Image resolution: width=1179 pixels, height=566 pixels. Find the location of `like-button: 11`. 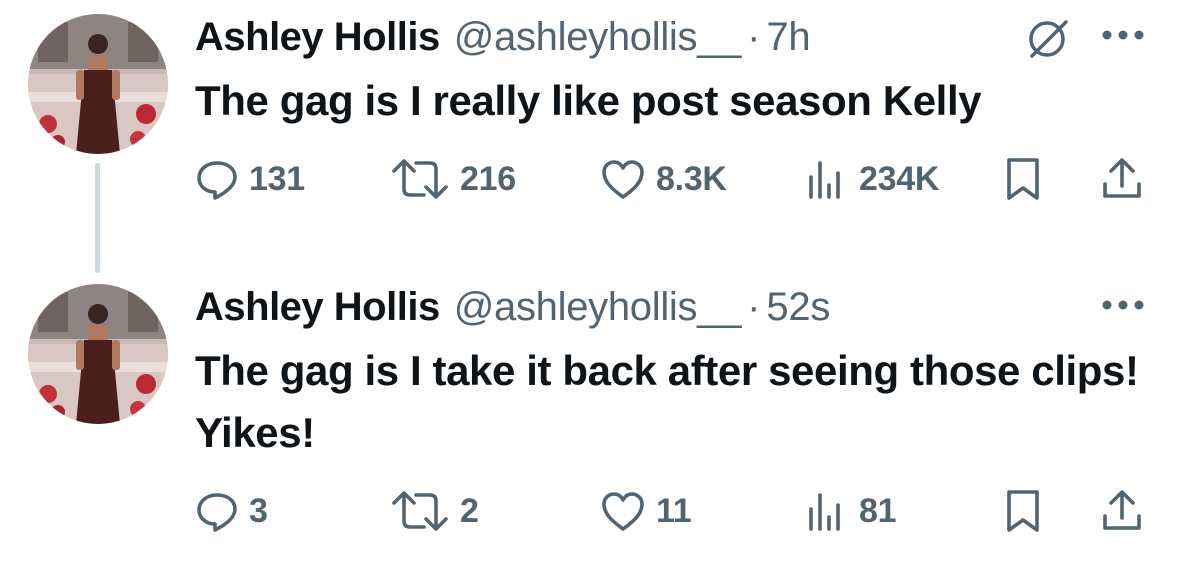

like-button: 11 is located at coordinates (646, 511).